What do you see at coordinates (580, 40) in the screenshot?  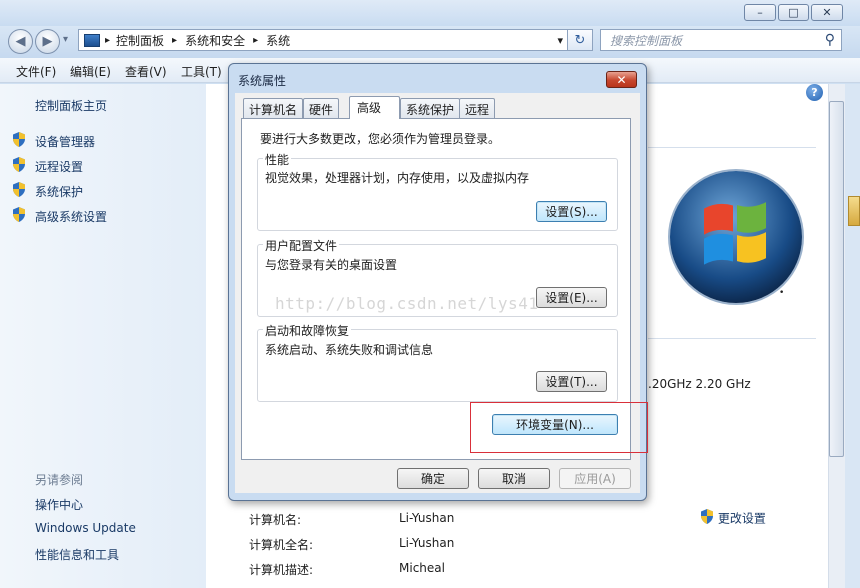 I see `refresh-button: ↻` at bounding box center [580, 40].